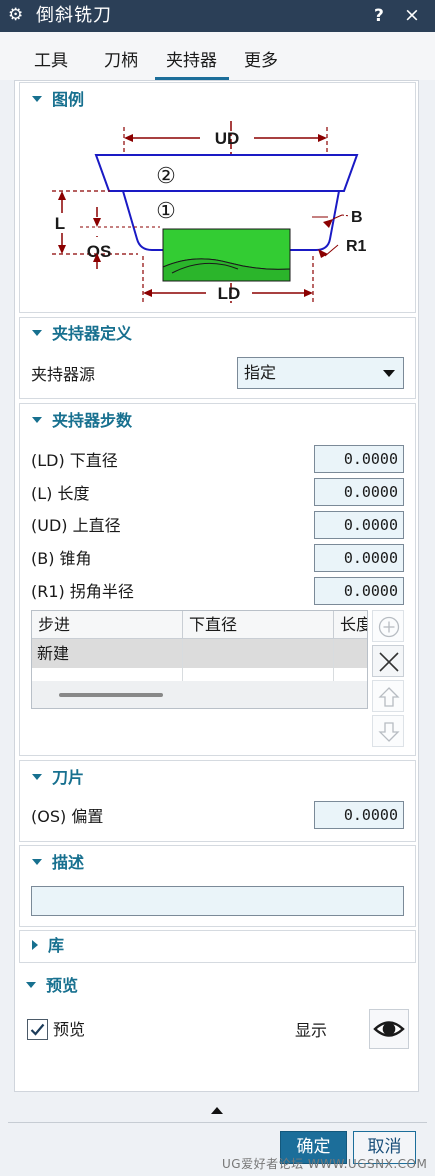  Describe the element at coordinates (48, 946) in the screenshot. I see `library-header: 库` at that location.